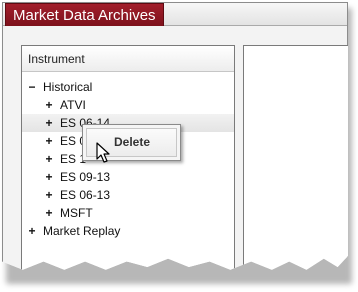 The image size is (358, 292). Describe the element at coordinates (73, 105) in the screenshot. I see `tree-node-label: ATVI` at that location.